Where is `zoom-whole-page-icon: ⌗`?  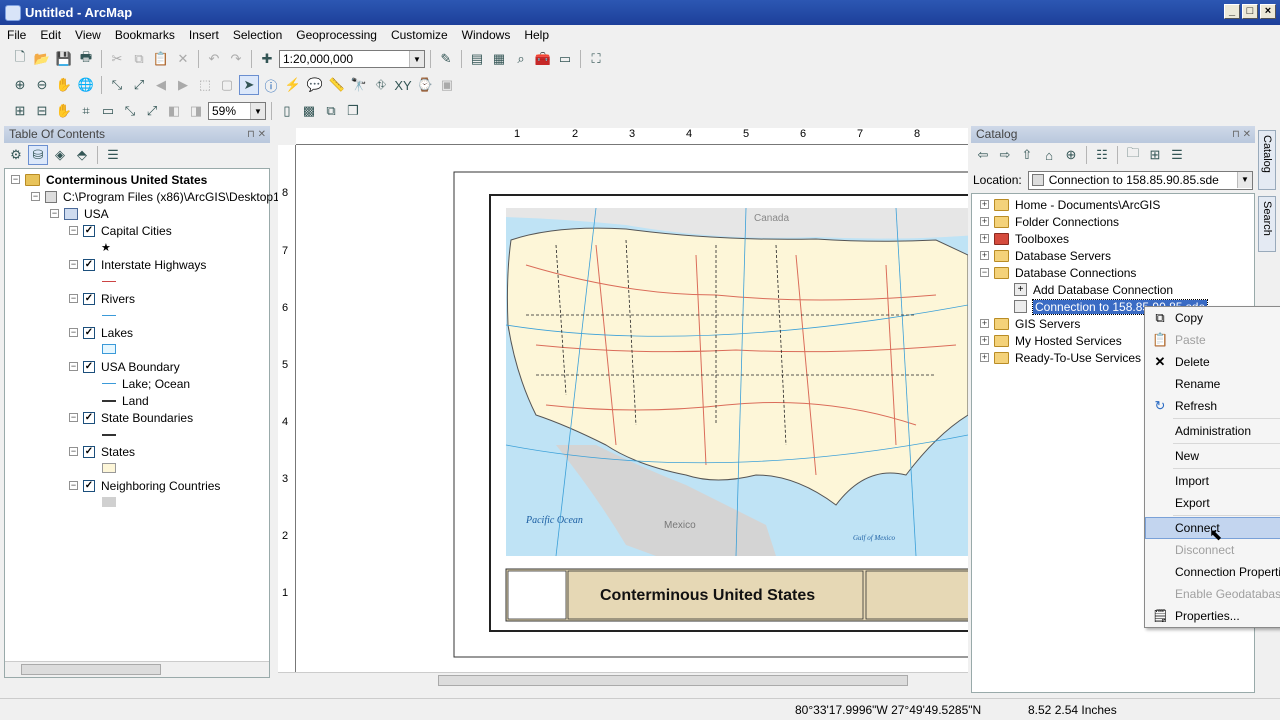
zoom-whole-page-icon: ⌗ is located at coordinates (86, 111).